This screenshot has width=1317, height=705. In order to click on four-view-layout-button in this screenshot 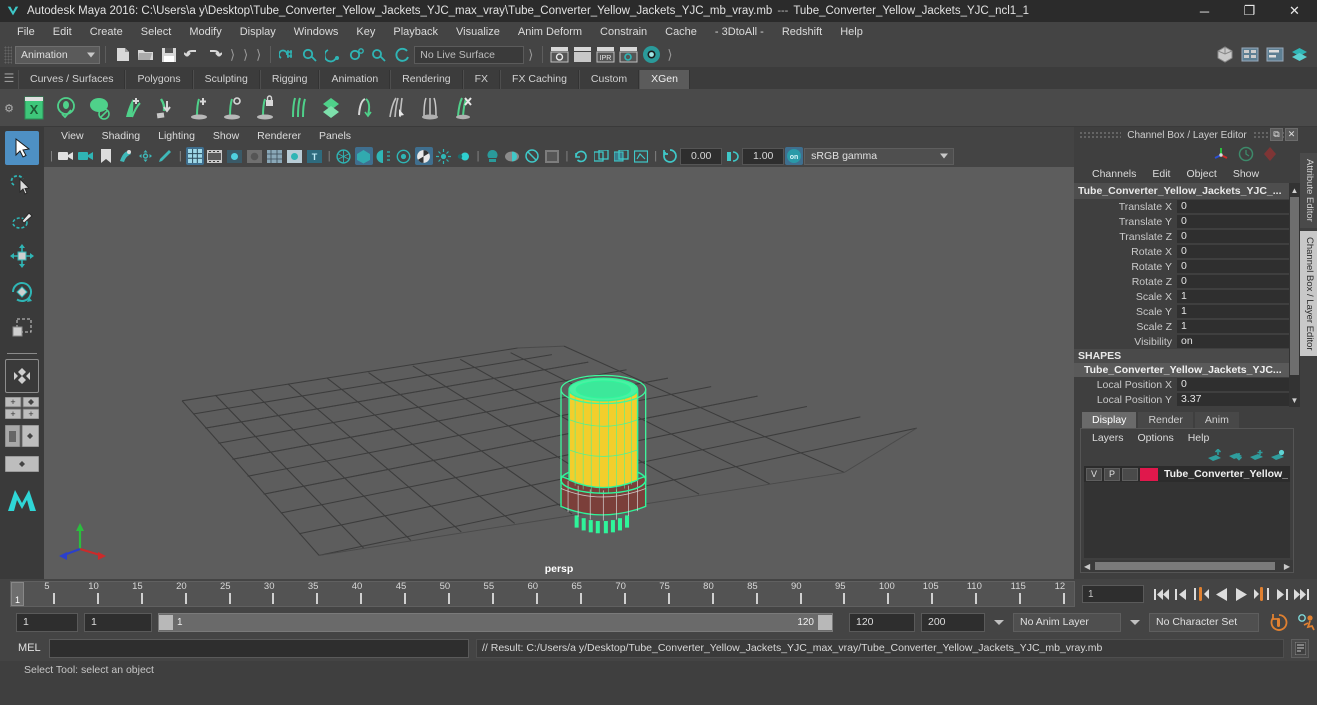, I will do `click(22, 376)`.